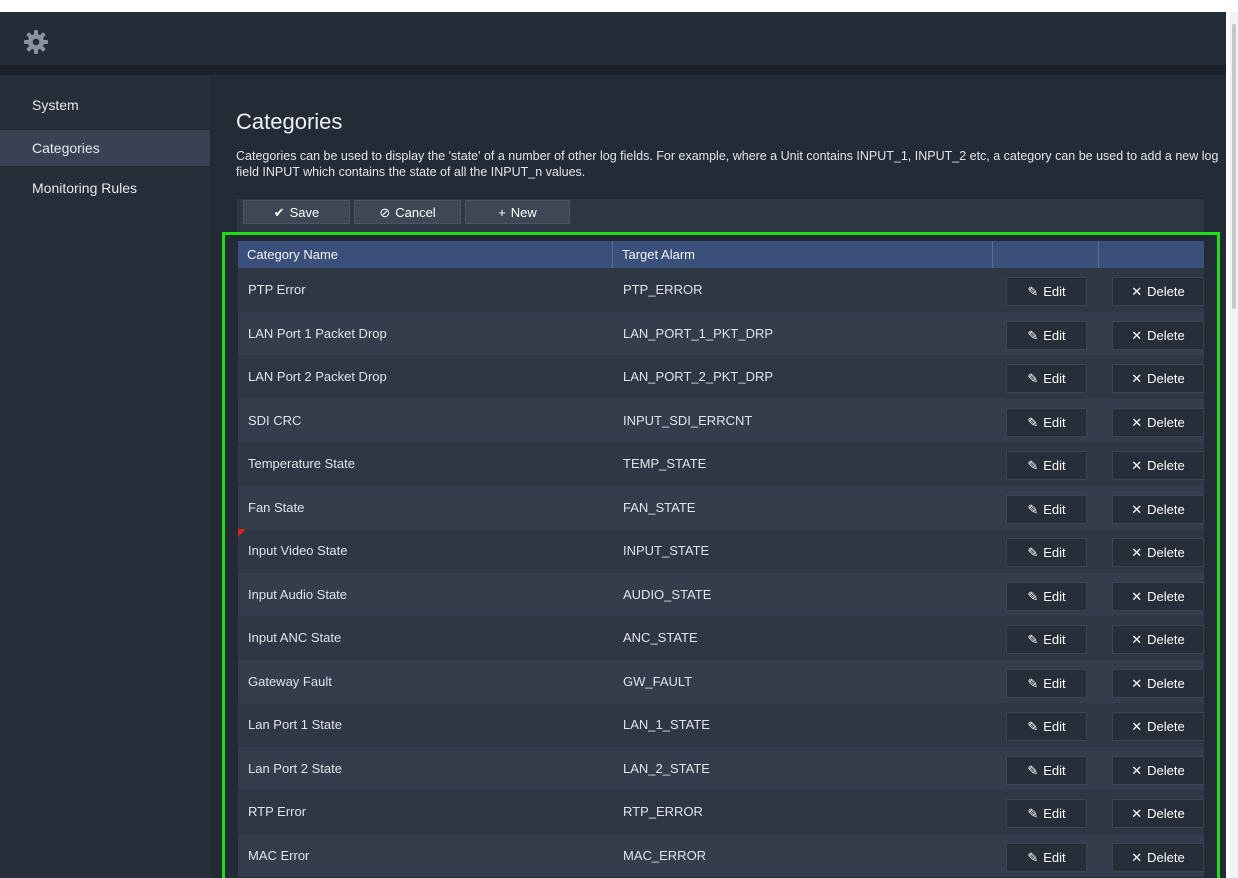  I want to click on scrollbar, so click(1234, 445).